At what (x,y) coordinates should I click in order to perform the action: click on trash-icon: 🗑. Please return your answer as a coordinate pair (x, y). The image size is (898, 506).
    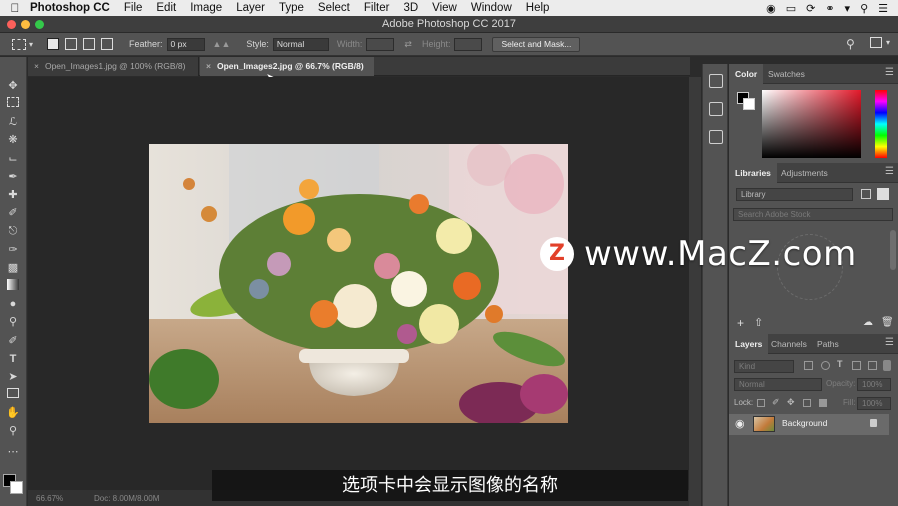
    Looking at the image, I should click on (887, 322).